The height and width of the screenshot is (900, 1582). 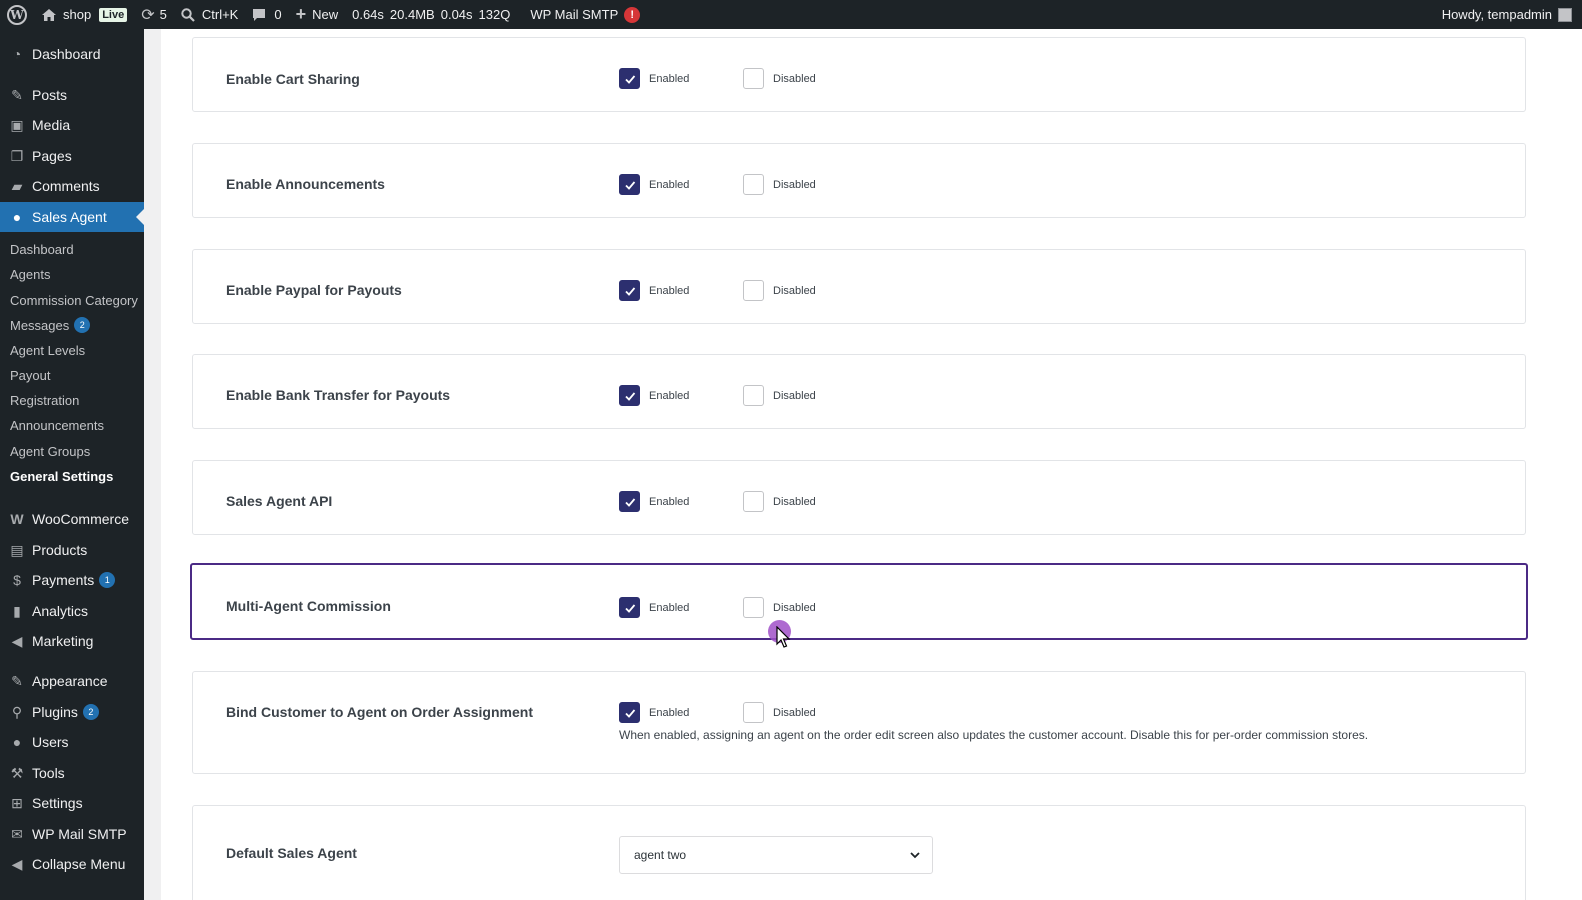 What do you see at coordinates (654, 712) in the screenshot?
I see `bind-customer-enabled-option: Enabled` at bounding box center [654, 712].